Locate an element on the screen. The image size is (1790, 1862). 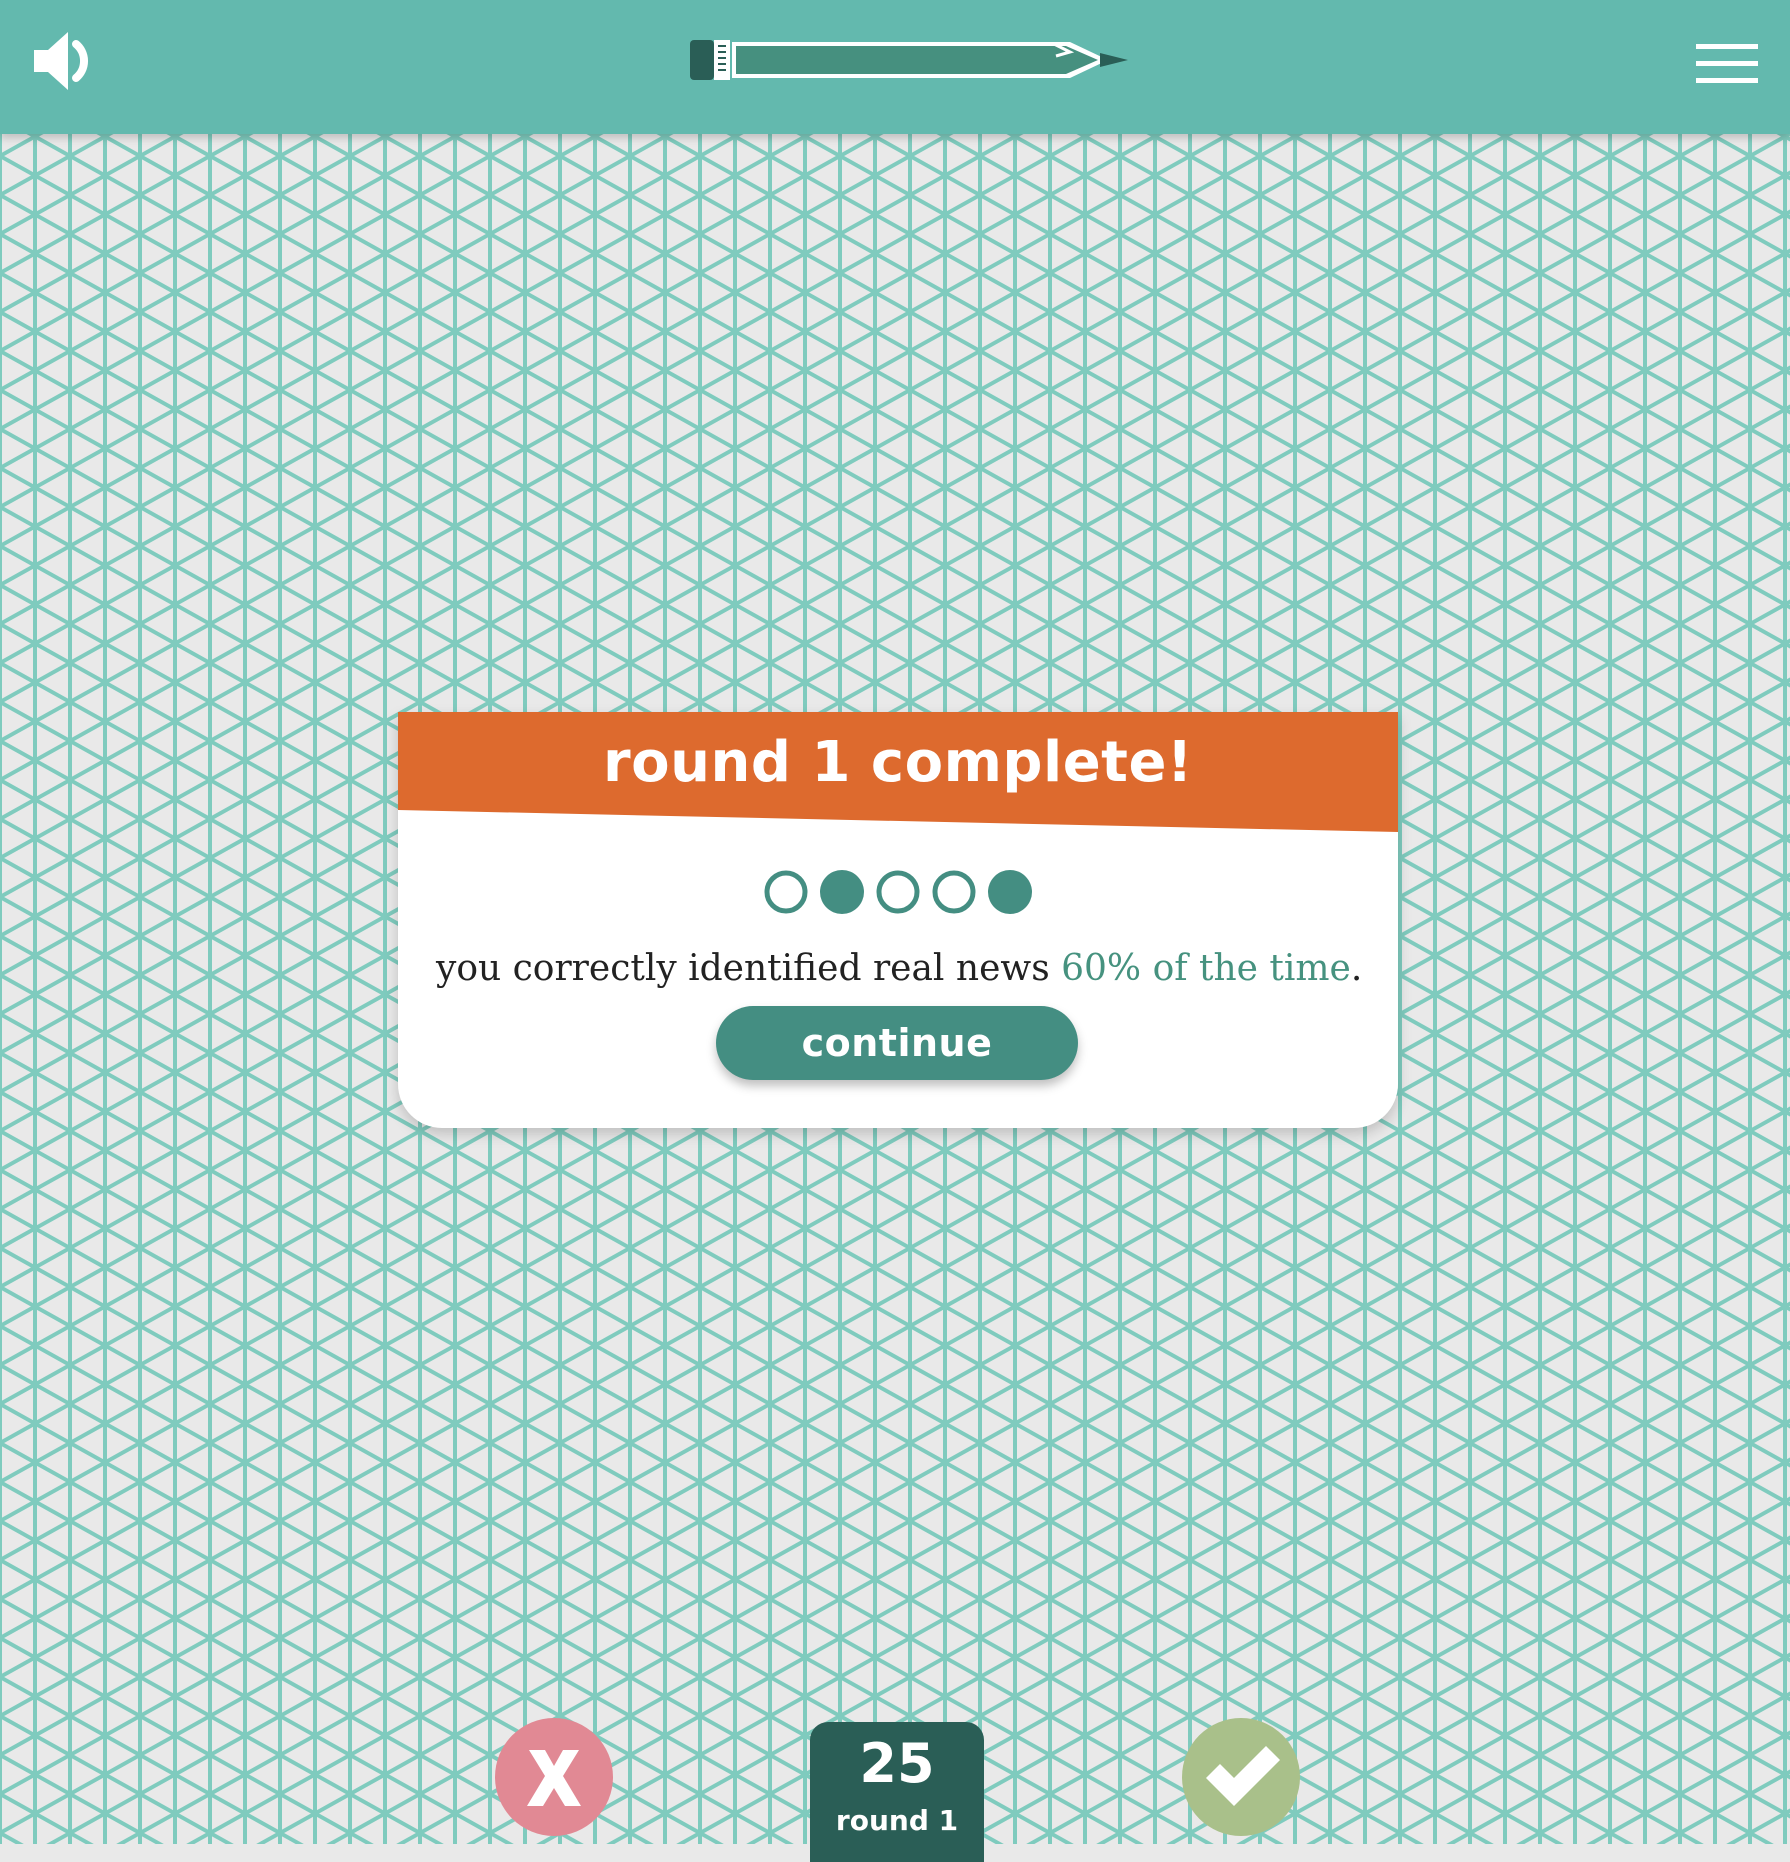
round-label: round 1 is located at coordinates (897, 1820).